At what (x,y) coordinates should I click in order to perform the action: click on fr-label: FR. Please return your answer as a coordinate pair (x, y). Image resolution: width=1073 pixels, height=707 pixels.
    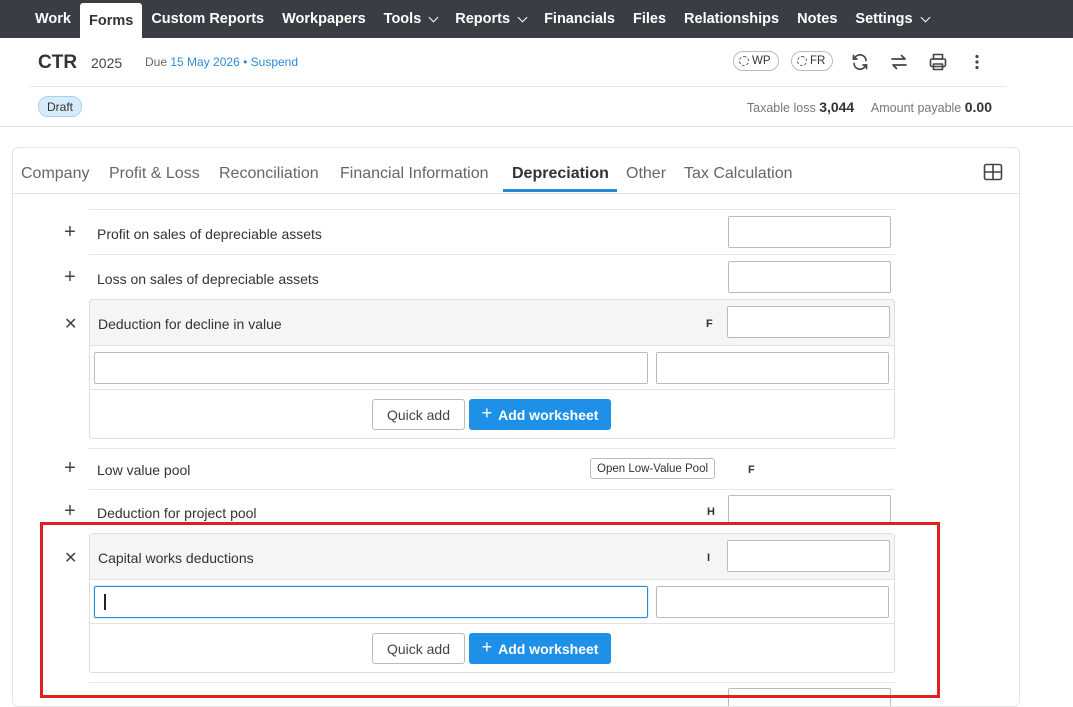
    Looking at the image, I should click on (818, 61).